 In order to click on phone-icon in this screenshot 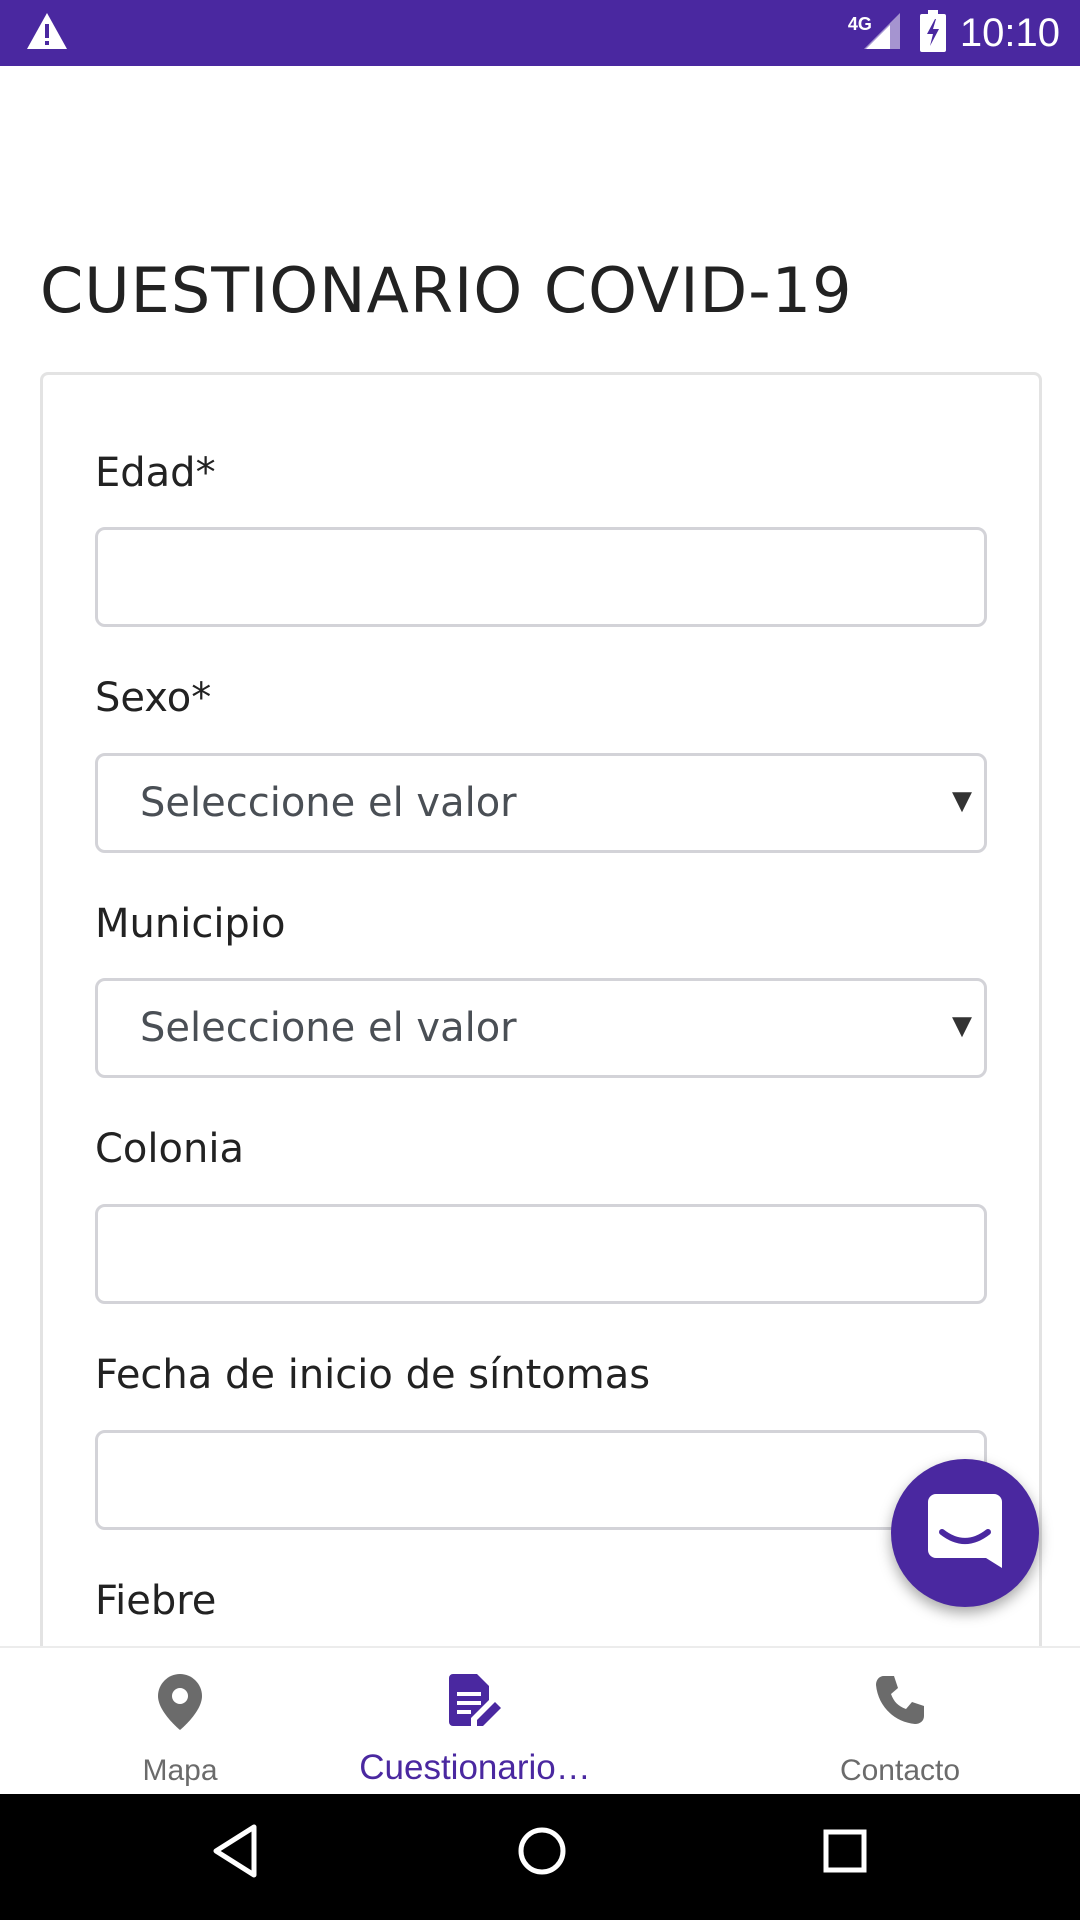, I will do `click(900, 1702)`.